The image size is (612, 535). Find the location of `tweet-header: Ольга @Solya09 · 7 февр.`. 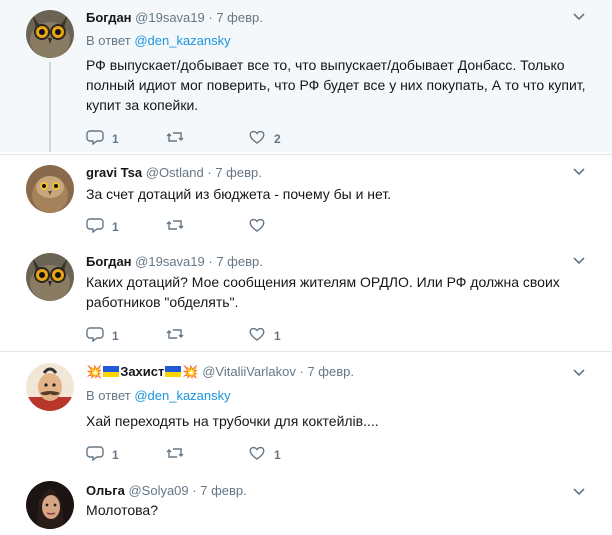

tweet-header: Ольга @Solya09 · 7 февр. is located at coordinates (166, 490).